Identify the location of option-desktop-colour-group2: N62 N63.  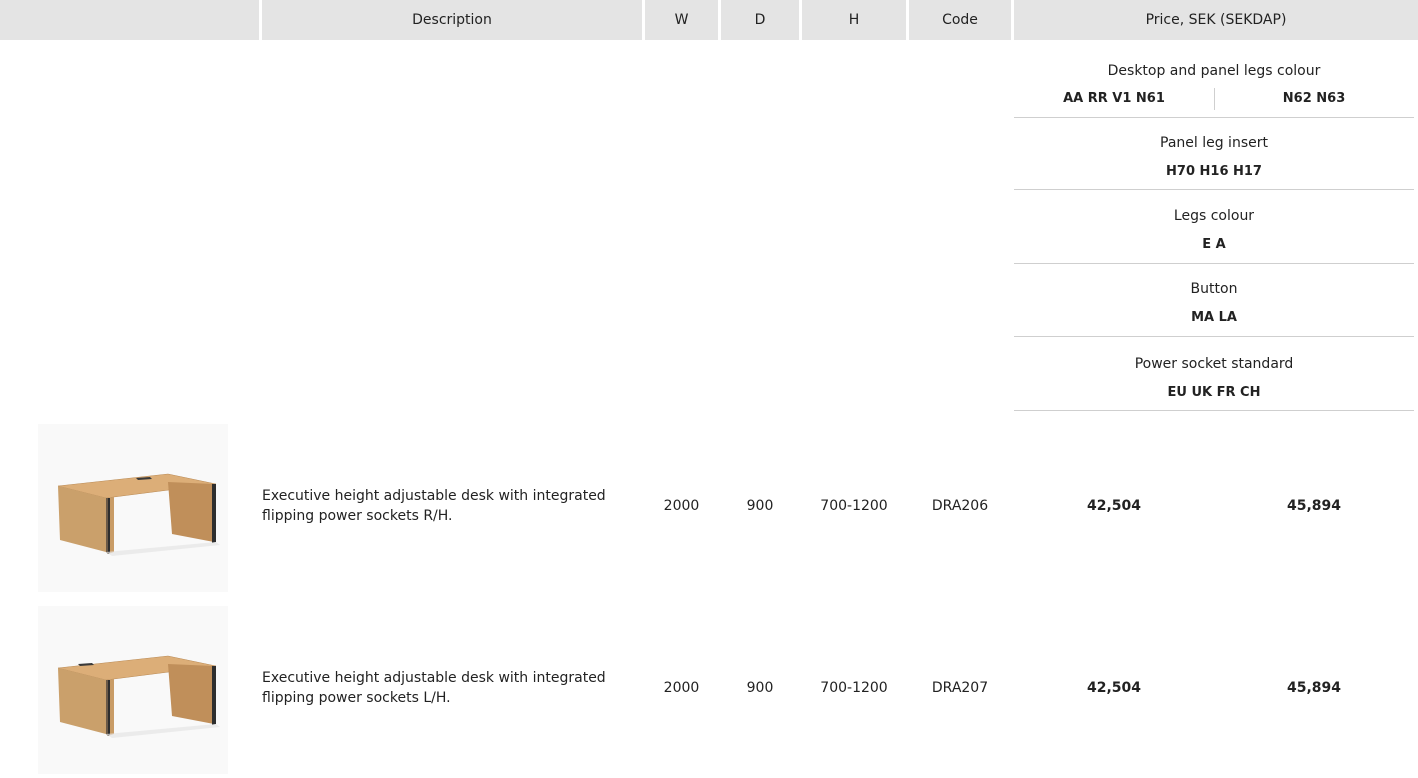
(1314, 98).